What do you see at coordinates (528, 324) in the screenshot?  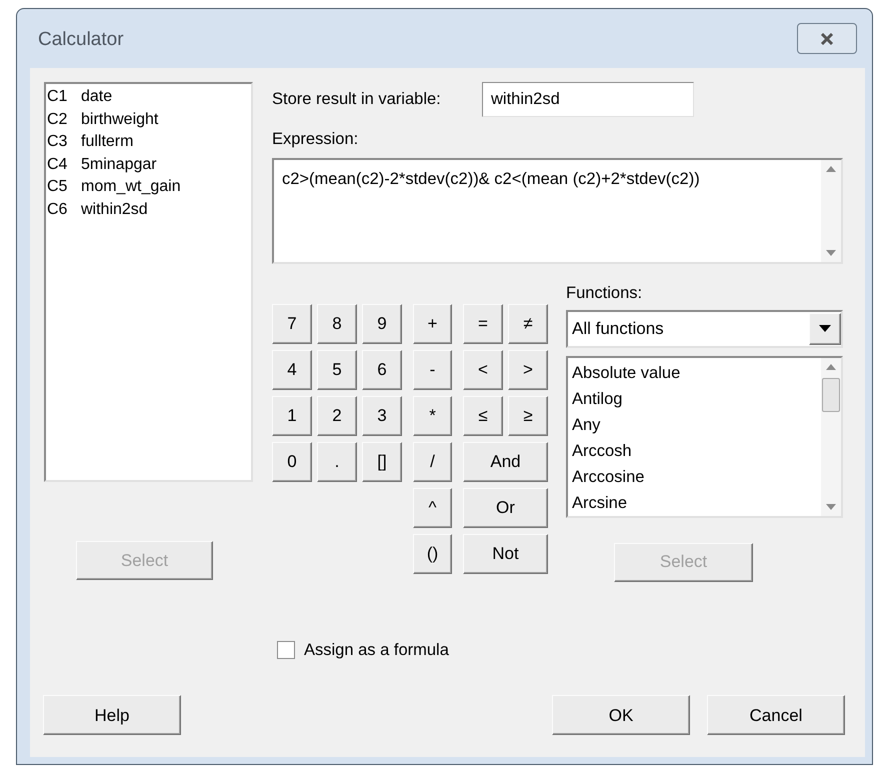 I see `keypad-key: ≠` at bounding box center [528, 324].